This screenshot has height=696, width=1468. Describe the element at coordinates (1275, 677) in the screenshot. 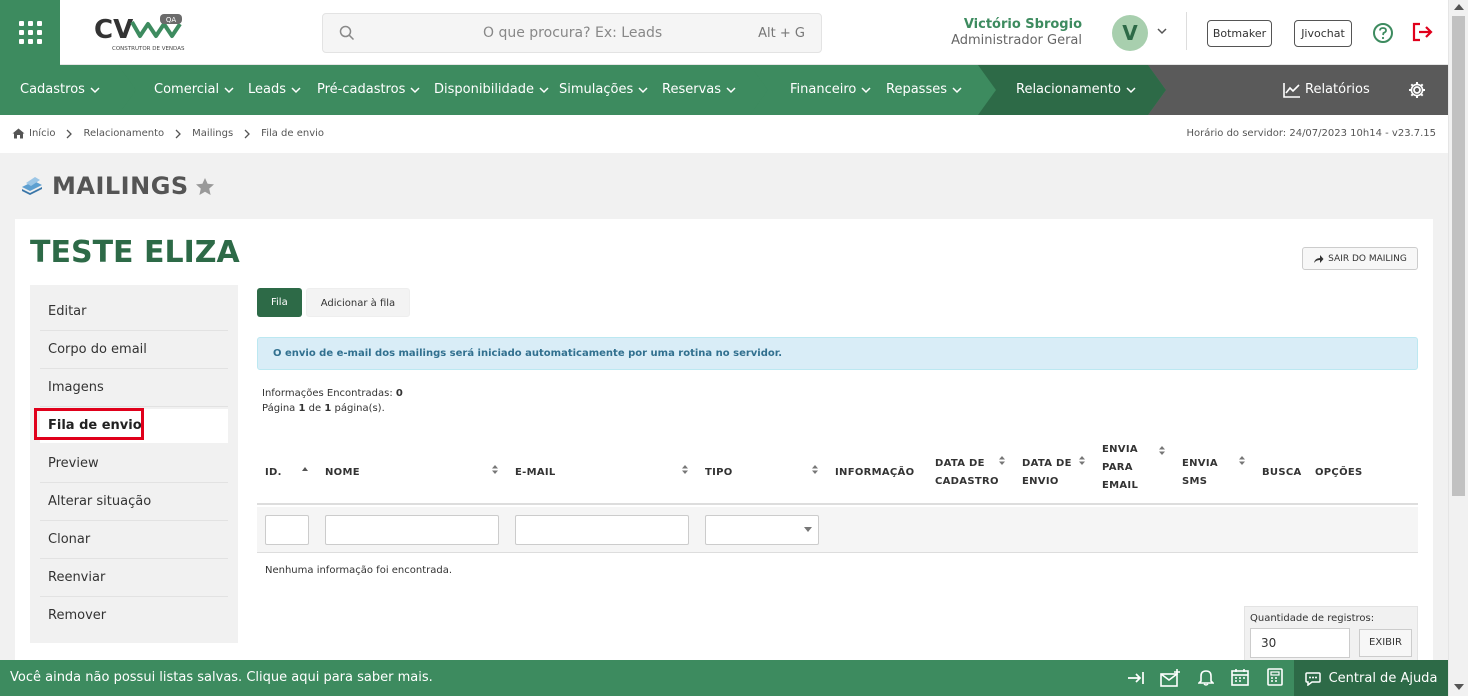

I see `calculator-icon` at that location.